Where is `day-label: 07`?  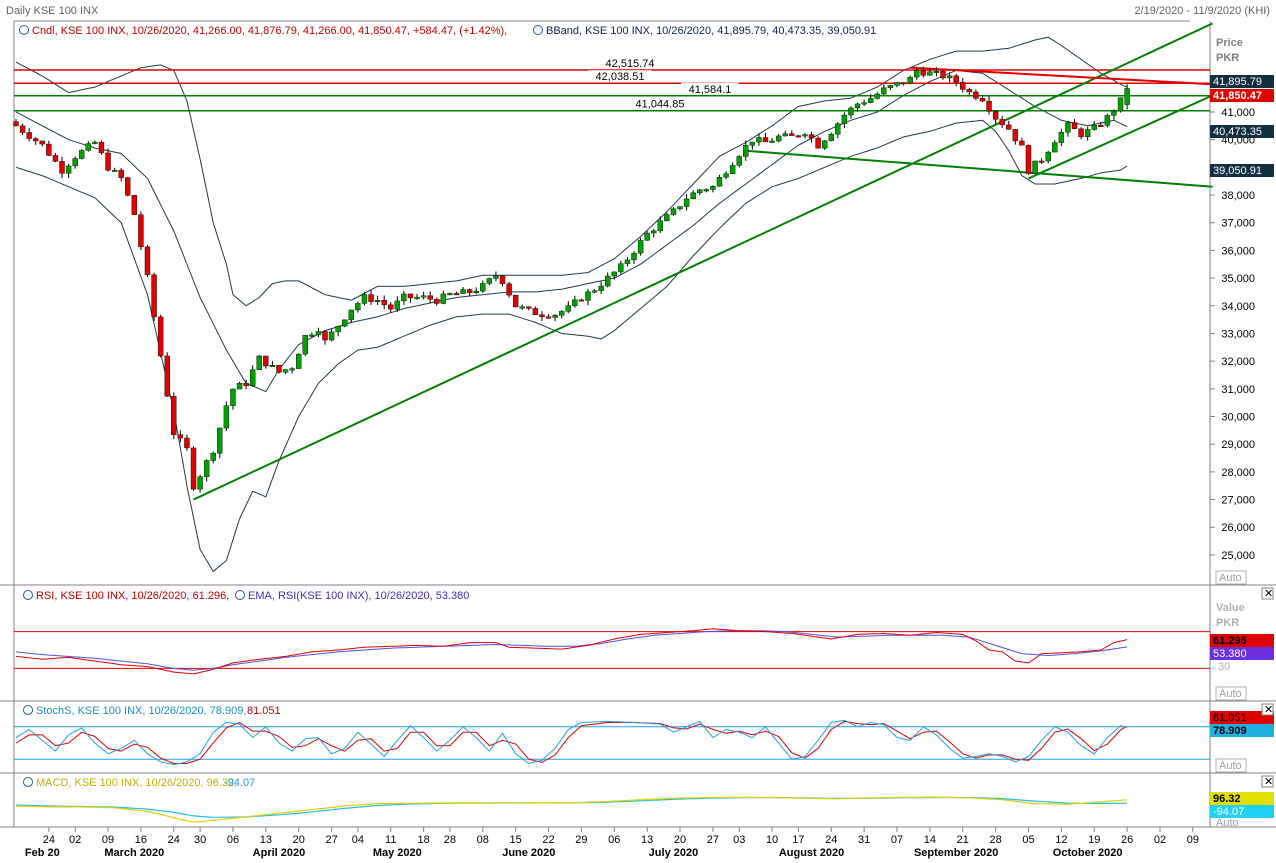
day-label: 07 is located at coordinates (897, 840).